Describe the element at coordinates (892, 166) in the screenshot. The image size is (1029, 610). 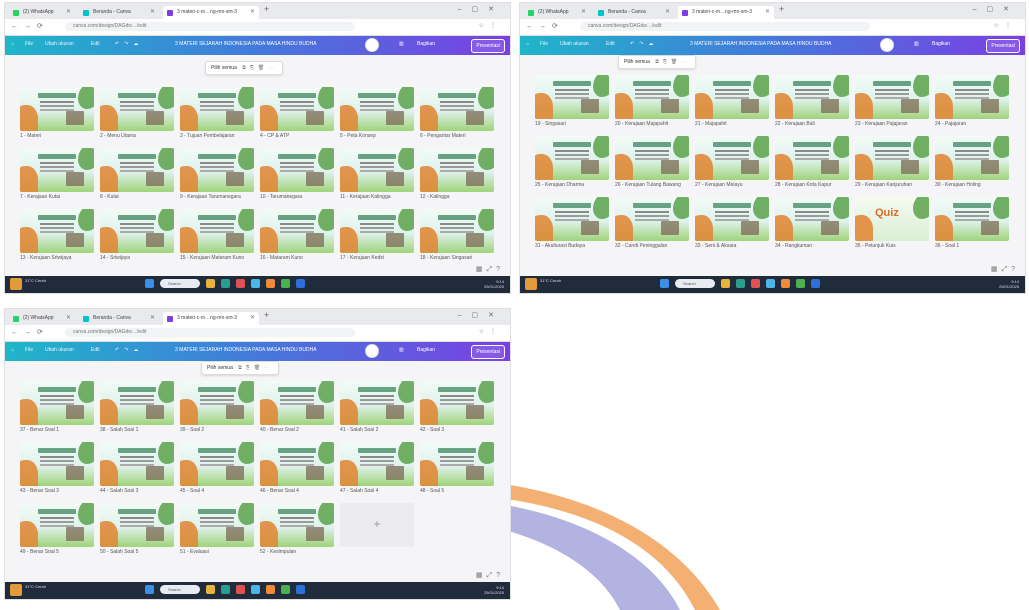
I see `slide-thumbnail: 29 - Kerajaan Kanjuruhan` at that location.